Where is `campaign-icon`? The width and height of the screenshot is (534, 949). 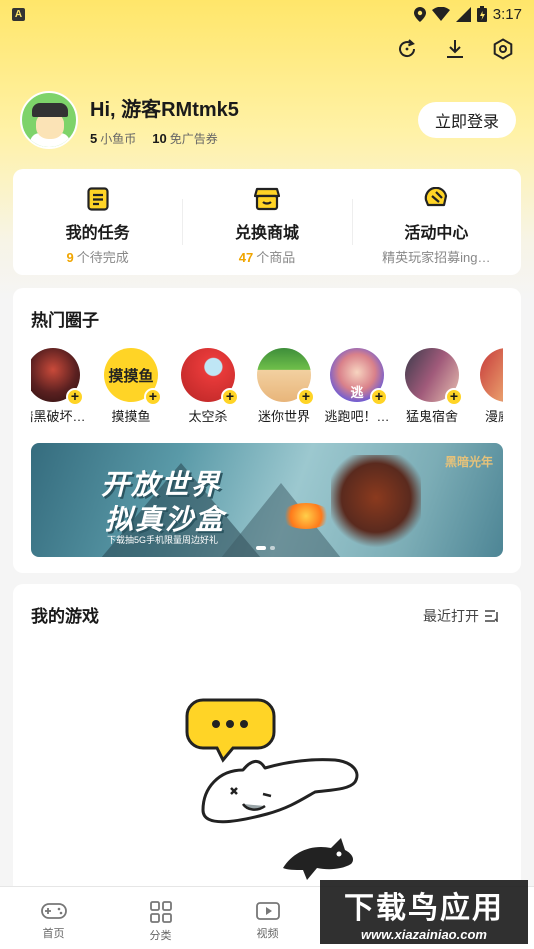 campaign-icon is located at coordinates (436, 199).